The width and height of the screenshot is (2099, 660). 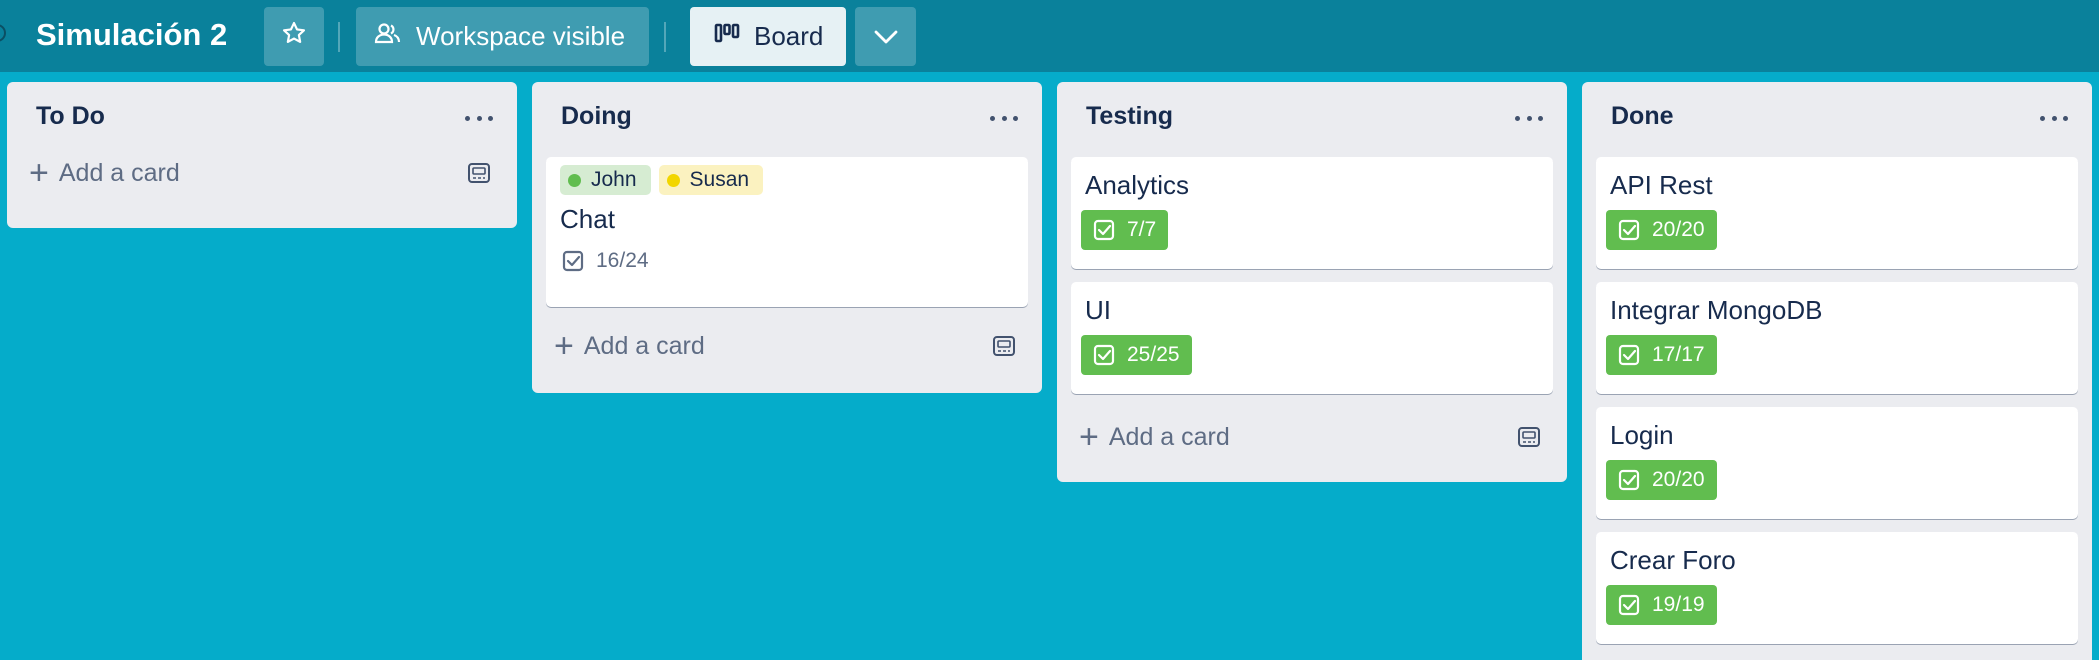 What do you see at coordinates (622, 260) in the screenshot?
I see `checklist-count: 16/24` at bounding box center [622, 260].